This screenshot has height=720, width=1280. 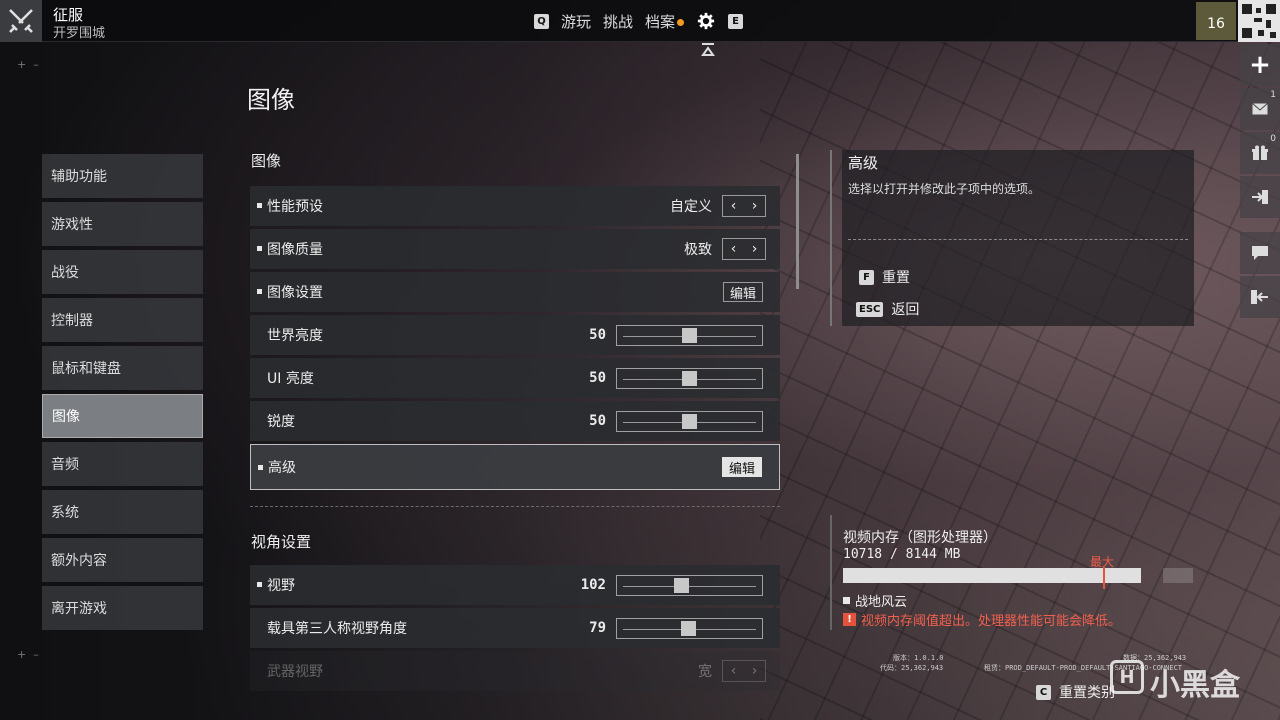 I want to click on sidebar-item-mouse-keyboard: 鼠标和键盘, so click(x=122, y=368).